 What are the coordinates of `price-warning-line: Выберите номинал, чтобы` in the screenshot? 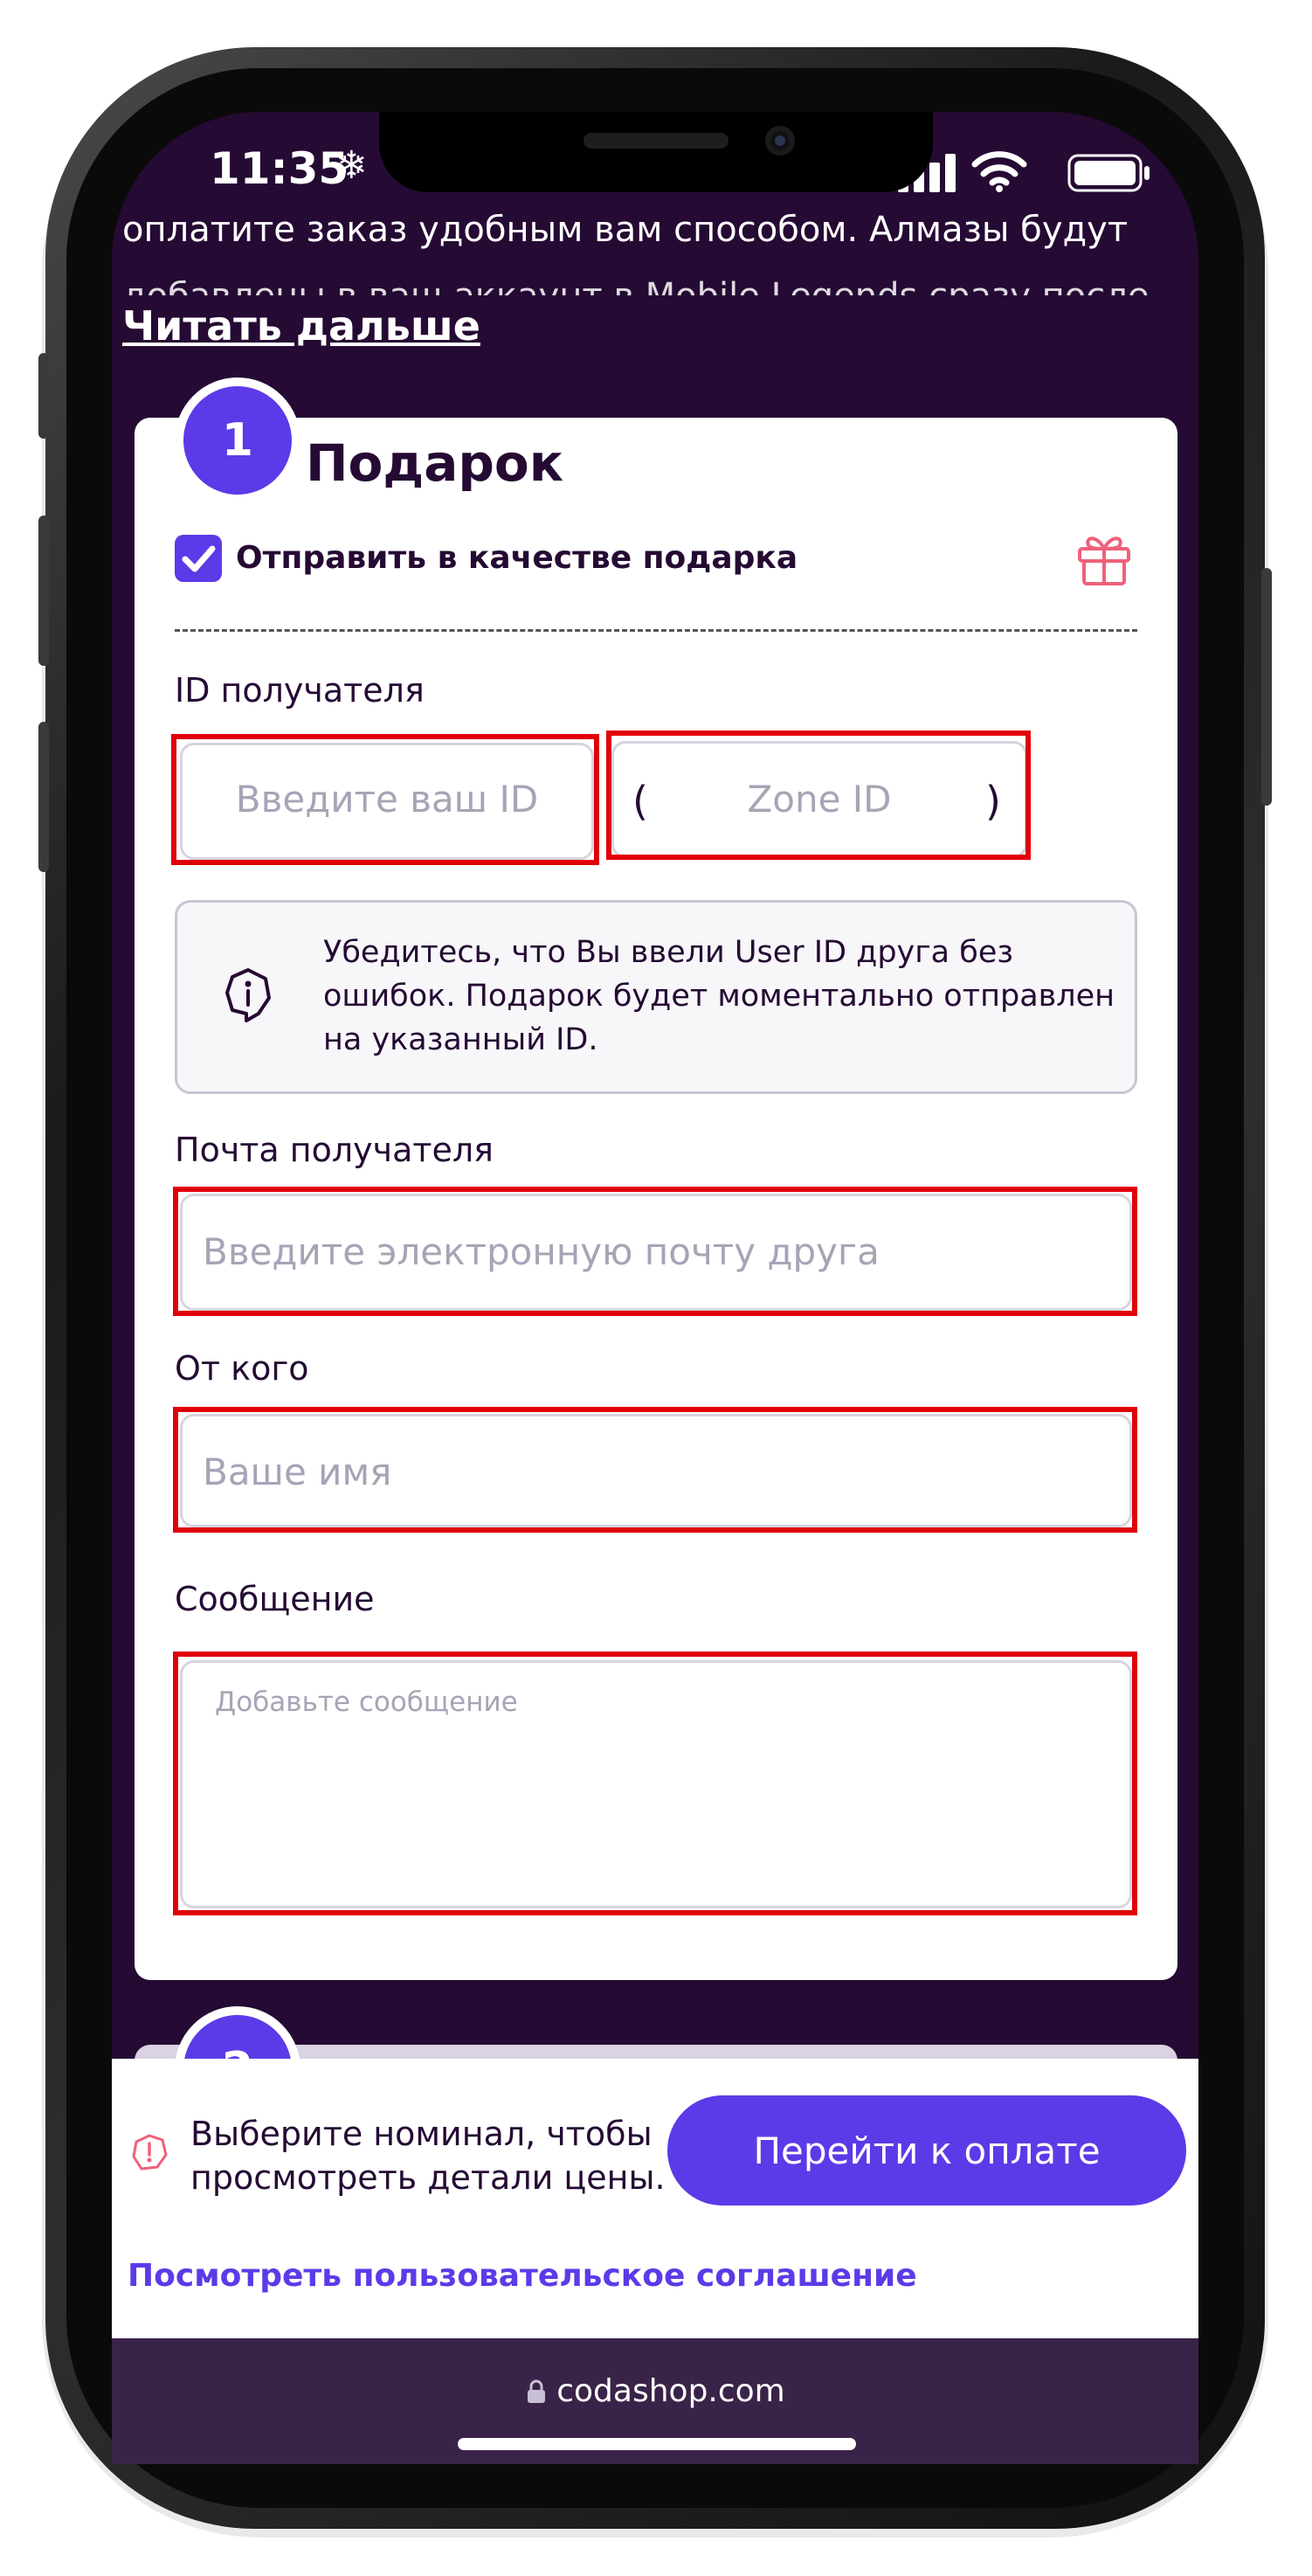 It's located at (421, 2134).